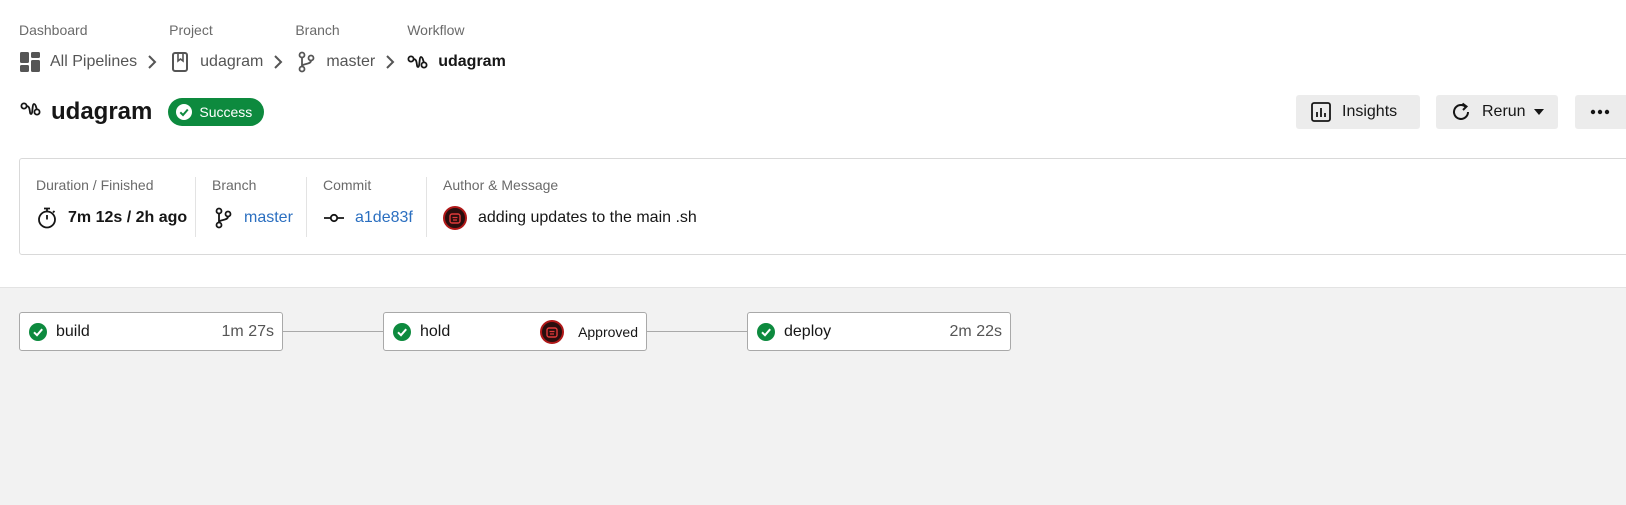  What do you see at coordinates (231, 62) in the screenshot?
I see `breadcrumb-link: udagram` at bounding box center [231, 62].